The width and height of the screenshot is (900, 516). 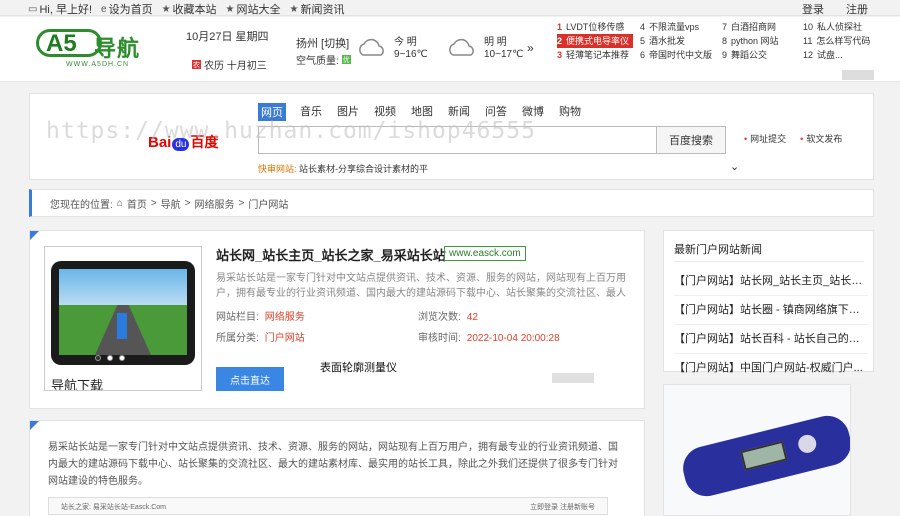 What do you see at coordinates (119, 203) in the screenshot?
I see `home-icon: ⌂` at bounding box center [119, 203].